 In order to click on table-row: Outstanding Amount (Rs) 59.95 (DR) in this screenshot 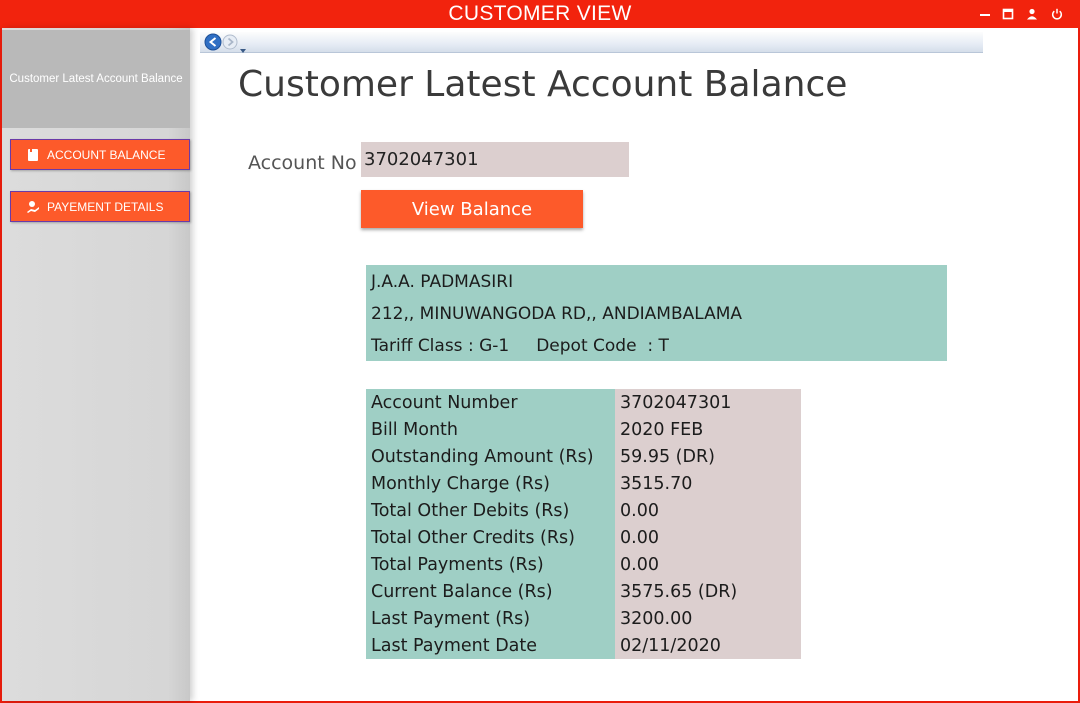, I will do `click(583, 456)`.